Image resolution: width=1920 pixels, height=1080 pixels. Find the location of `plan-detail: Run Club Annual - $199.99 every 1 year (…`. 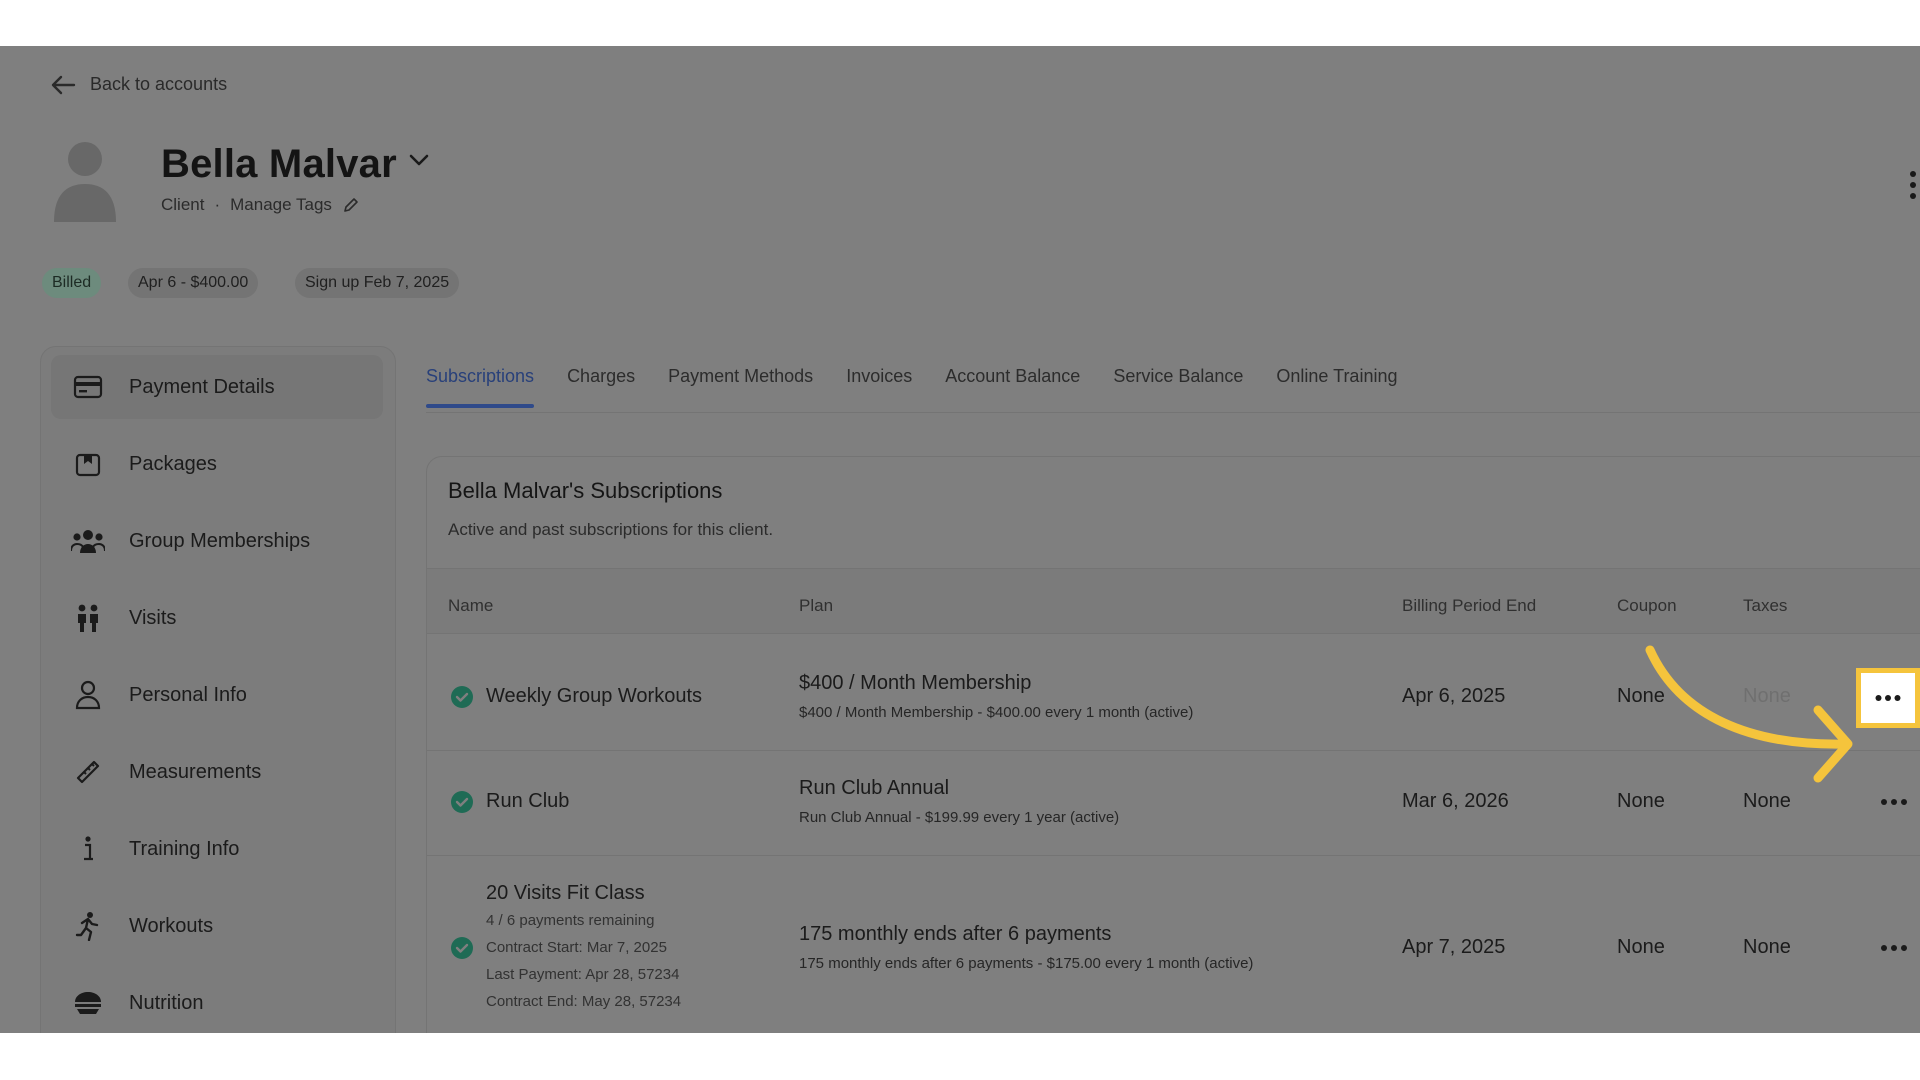

plan-detail: Run Club Annual - $199.99 every 1 year (… is located at coordinates (959, 817).